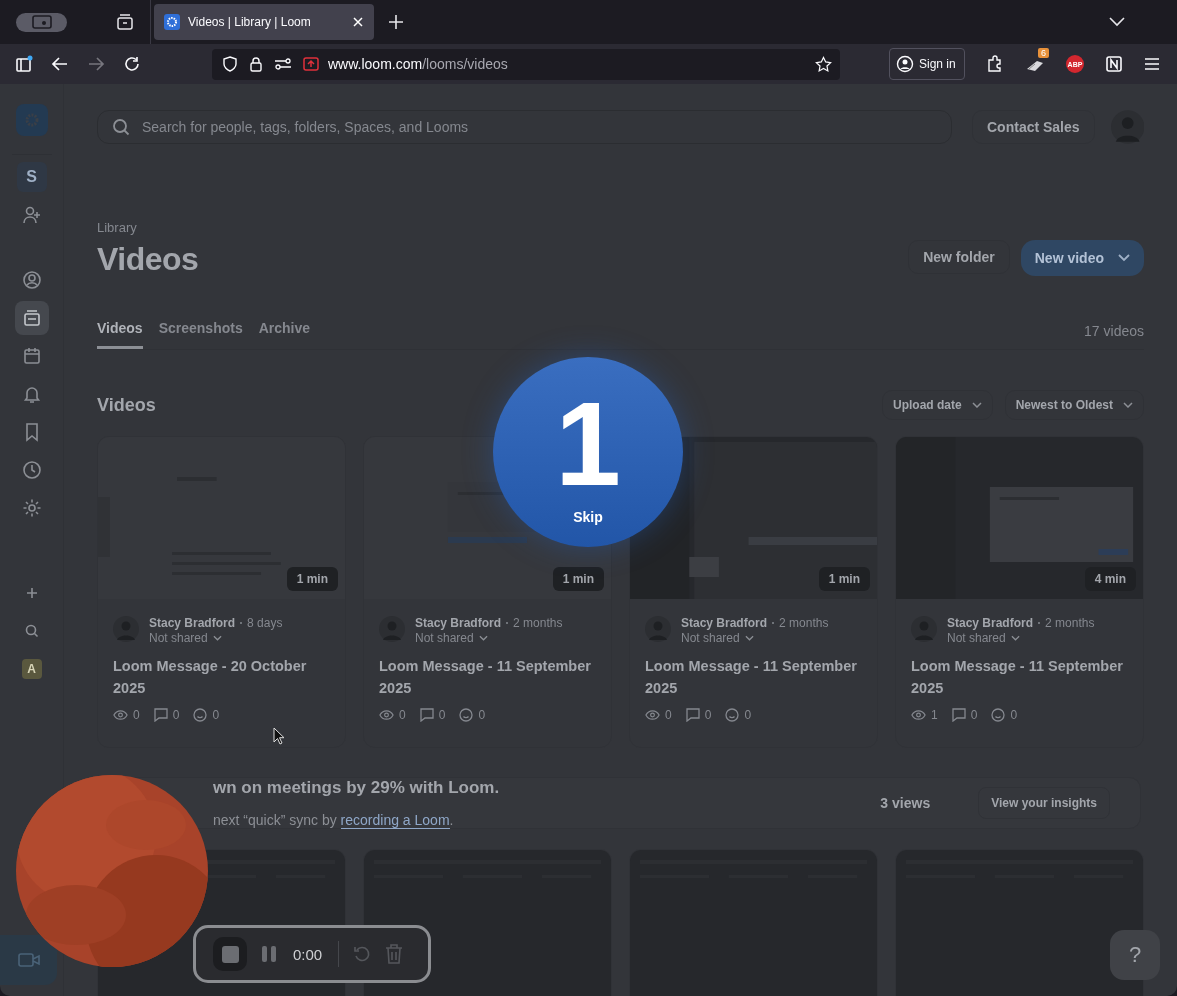  What do you see at coordinates (395, 820) in the screenshot?
I see `recording-link: recording a Loom` at bounding box center [395, 820].